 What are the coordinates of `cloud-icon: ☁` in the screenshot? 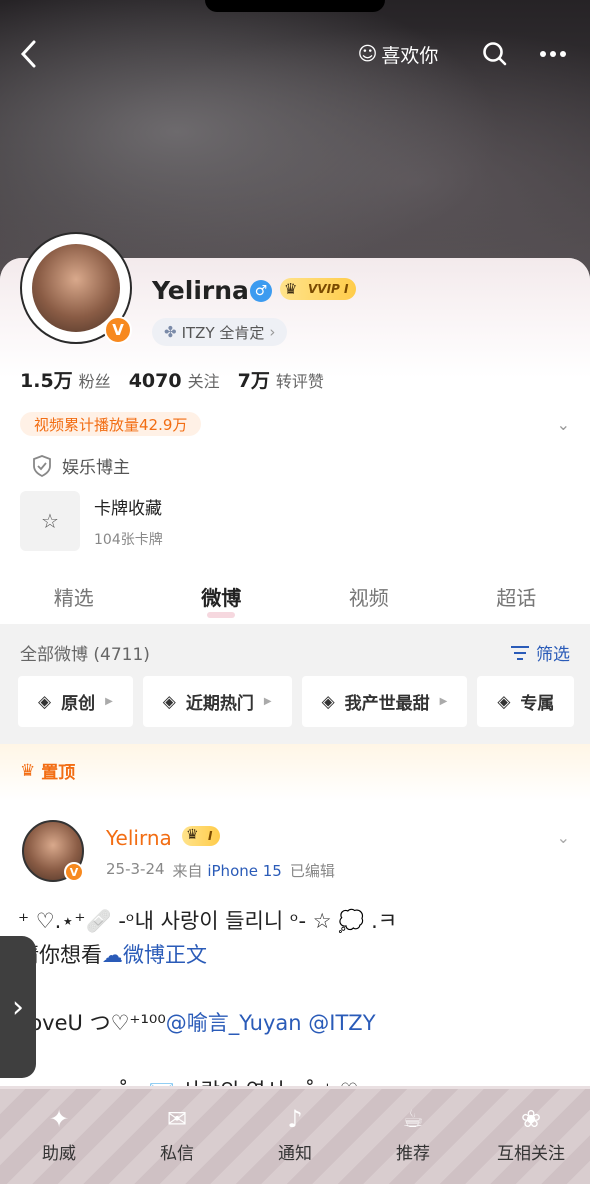 It's located at (112, 955).